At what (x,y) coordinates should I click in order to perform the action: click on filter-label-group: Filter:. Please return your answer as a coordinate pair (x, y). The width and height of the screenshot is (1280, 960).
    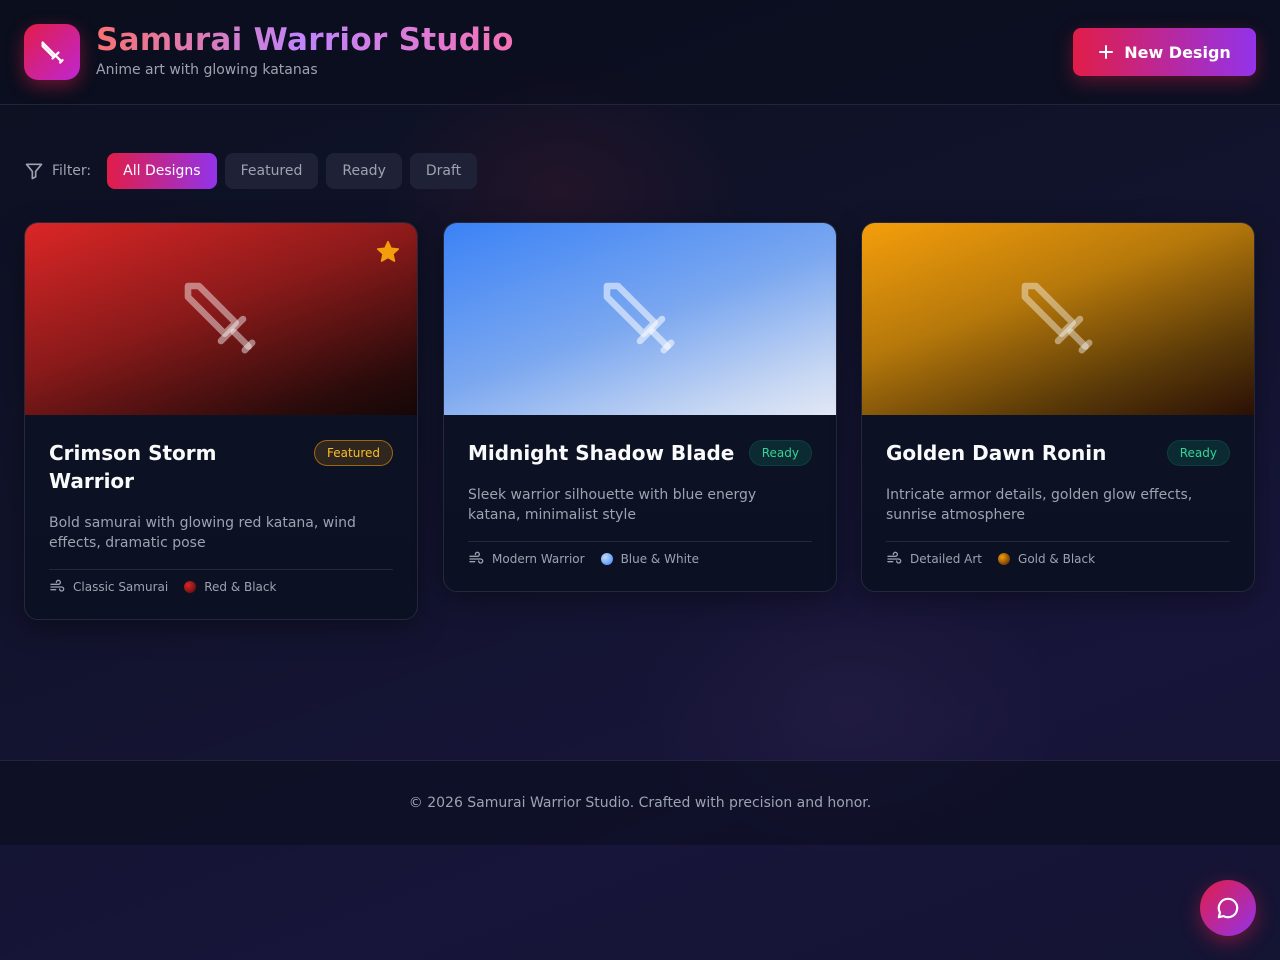
    Looking at the image, I should click on (57, 171).